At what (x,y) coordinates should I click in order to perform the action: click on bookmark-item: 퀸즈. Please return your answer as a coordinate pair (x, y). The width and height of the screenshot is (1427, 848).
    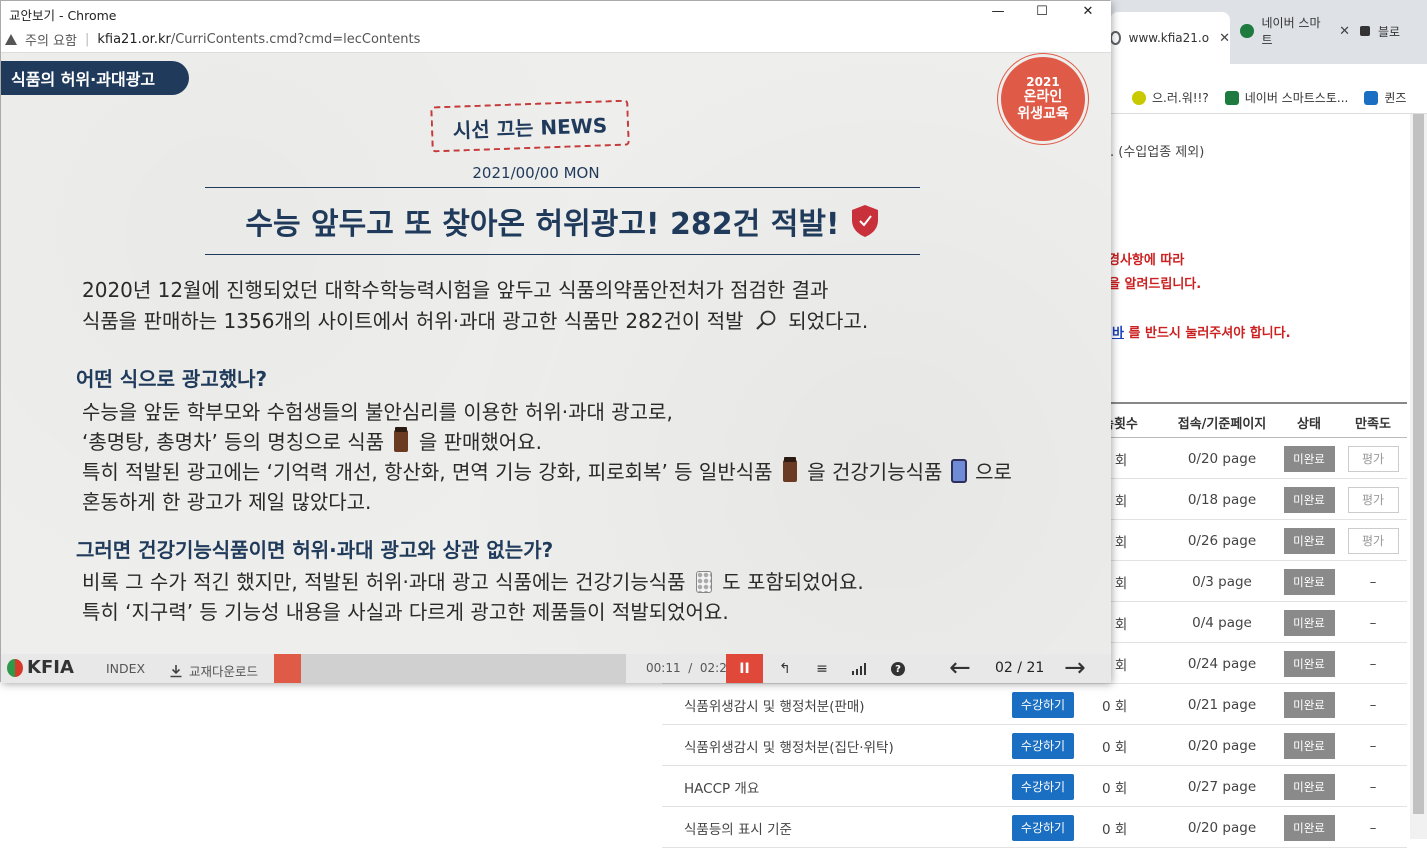
    Looking at the image, I should click on (1385, 97).